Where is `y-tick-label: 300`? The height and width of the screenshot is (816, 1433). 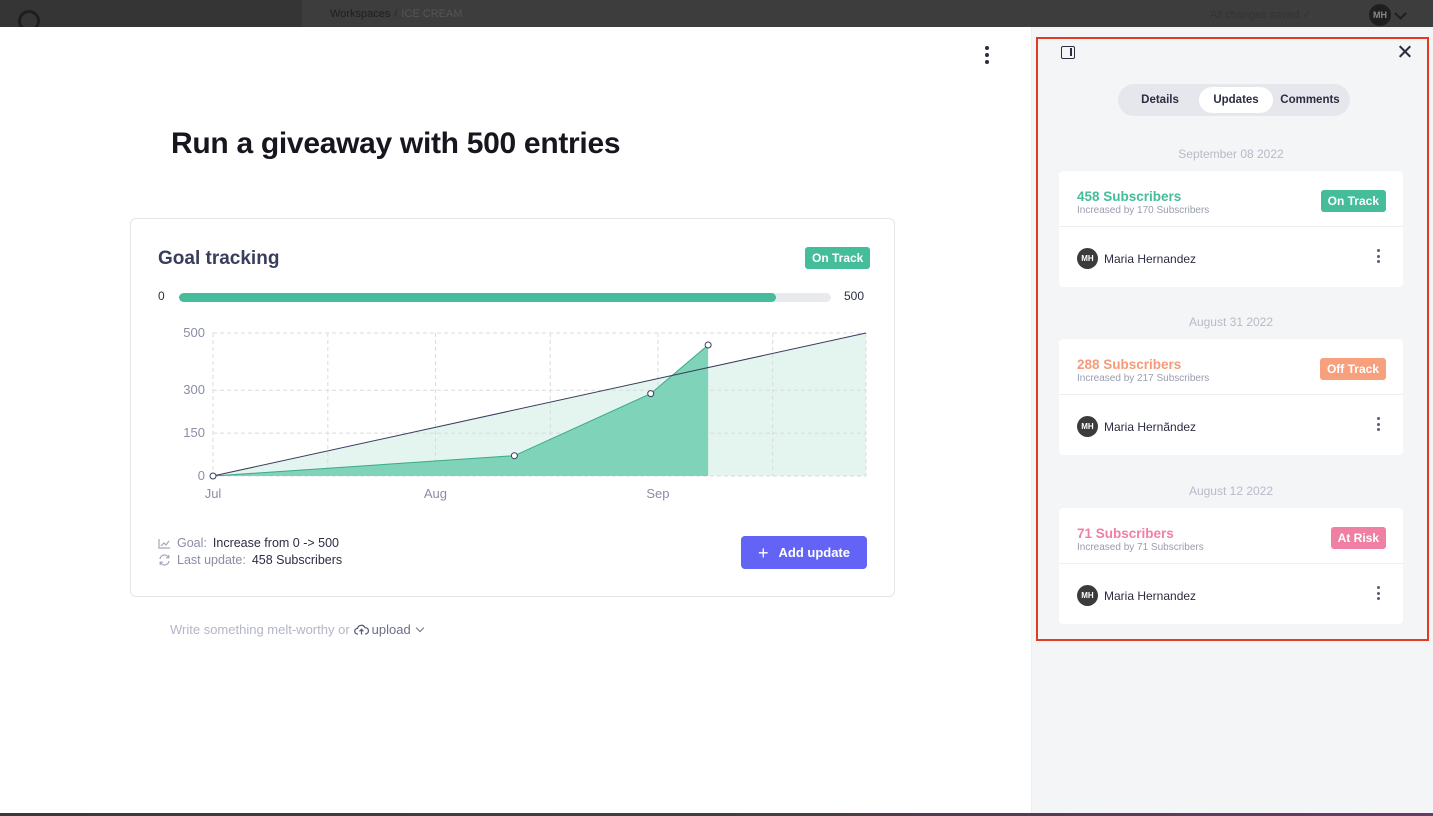
y-tick-label: 300 is located at coordinates (194, 389).